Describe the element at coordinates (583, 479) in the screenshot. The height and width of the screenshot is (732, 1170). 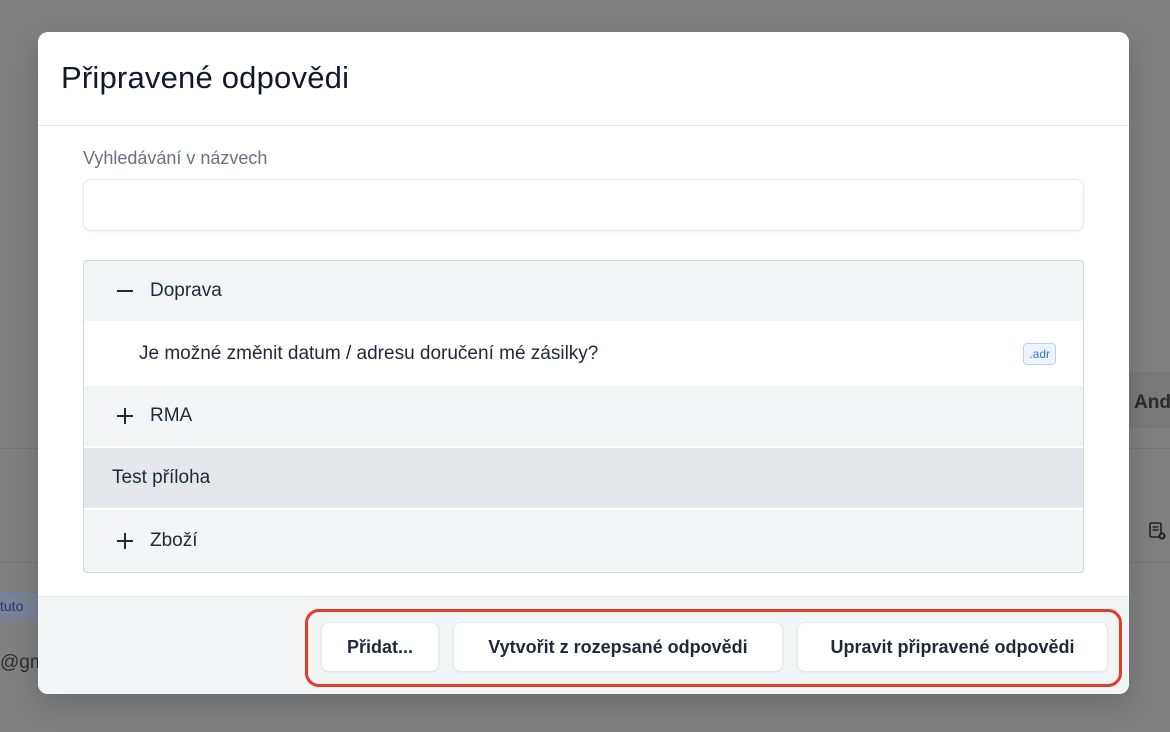
I see `tree-item-test-priloha: Test příloha` at that location.